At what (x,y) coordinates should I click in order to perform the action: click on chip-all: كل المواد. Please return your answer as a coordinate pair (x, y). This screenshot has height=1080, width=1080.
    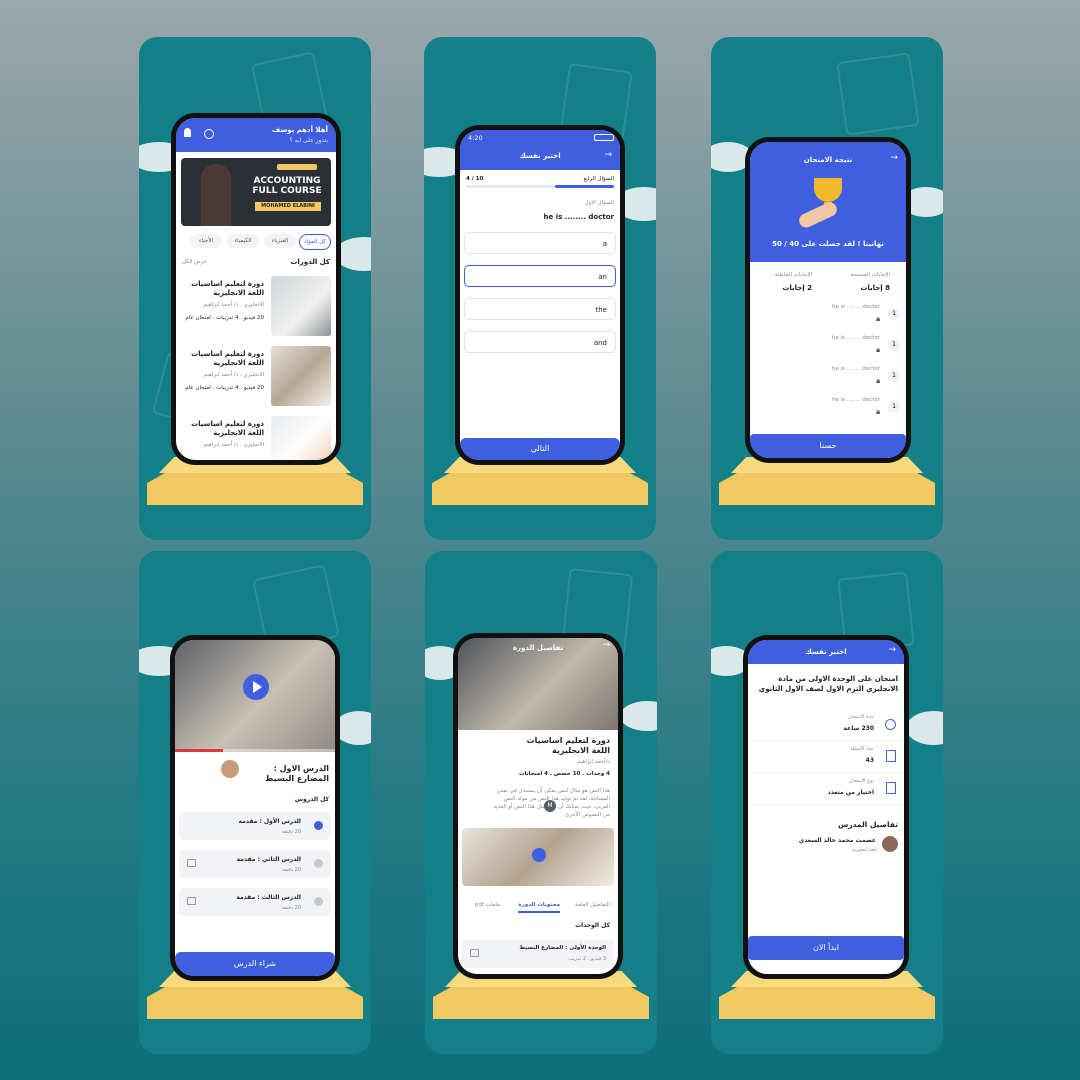
    Looking at the image, I should click on (315, 242).